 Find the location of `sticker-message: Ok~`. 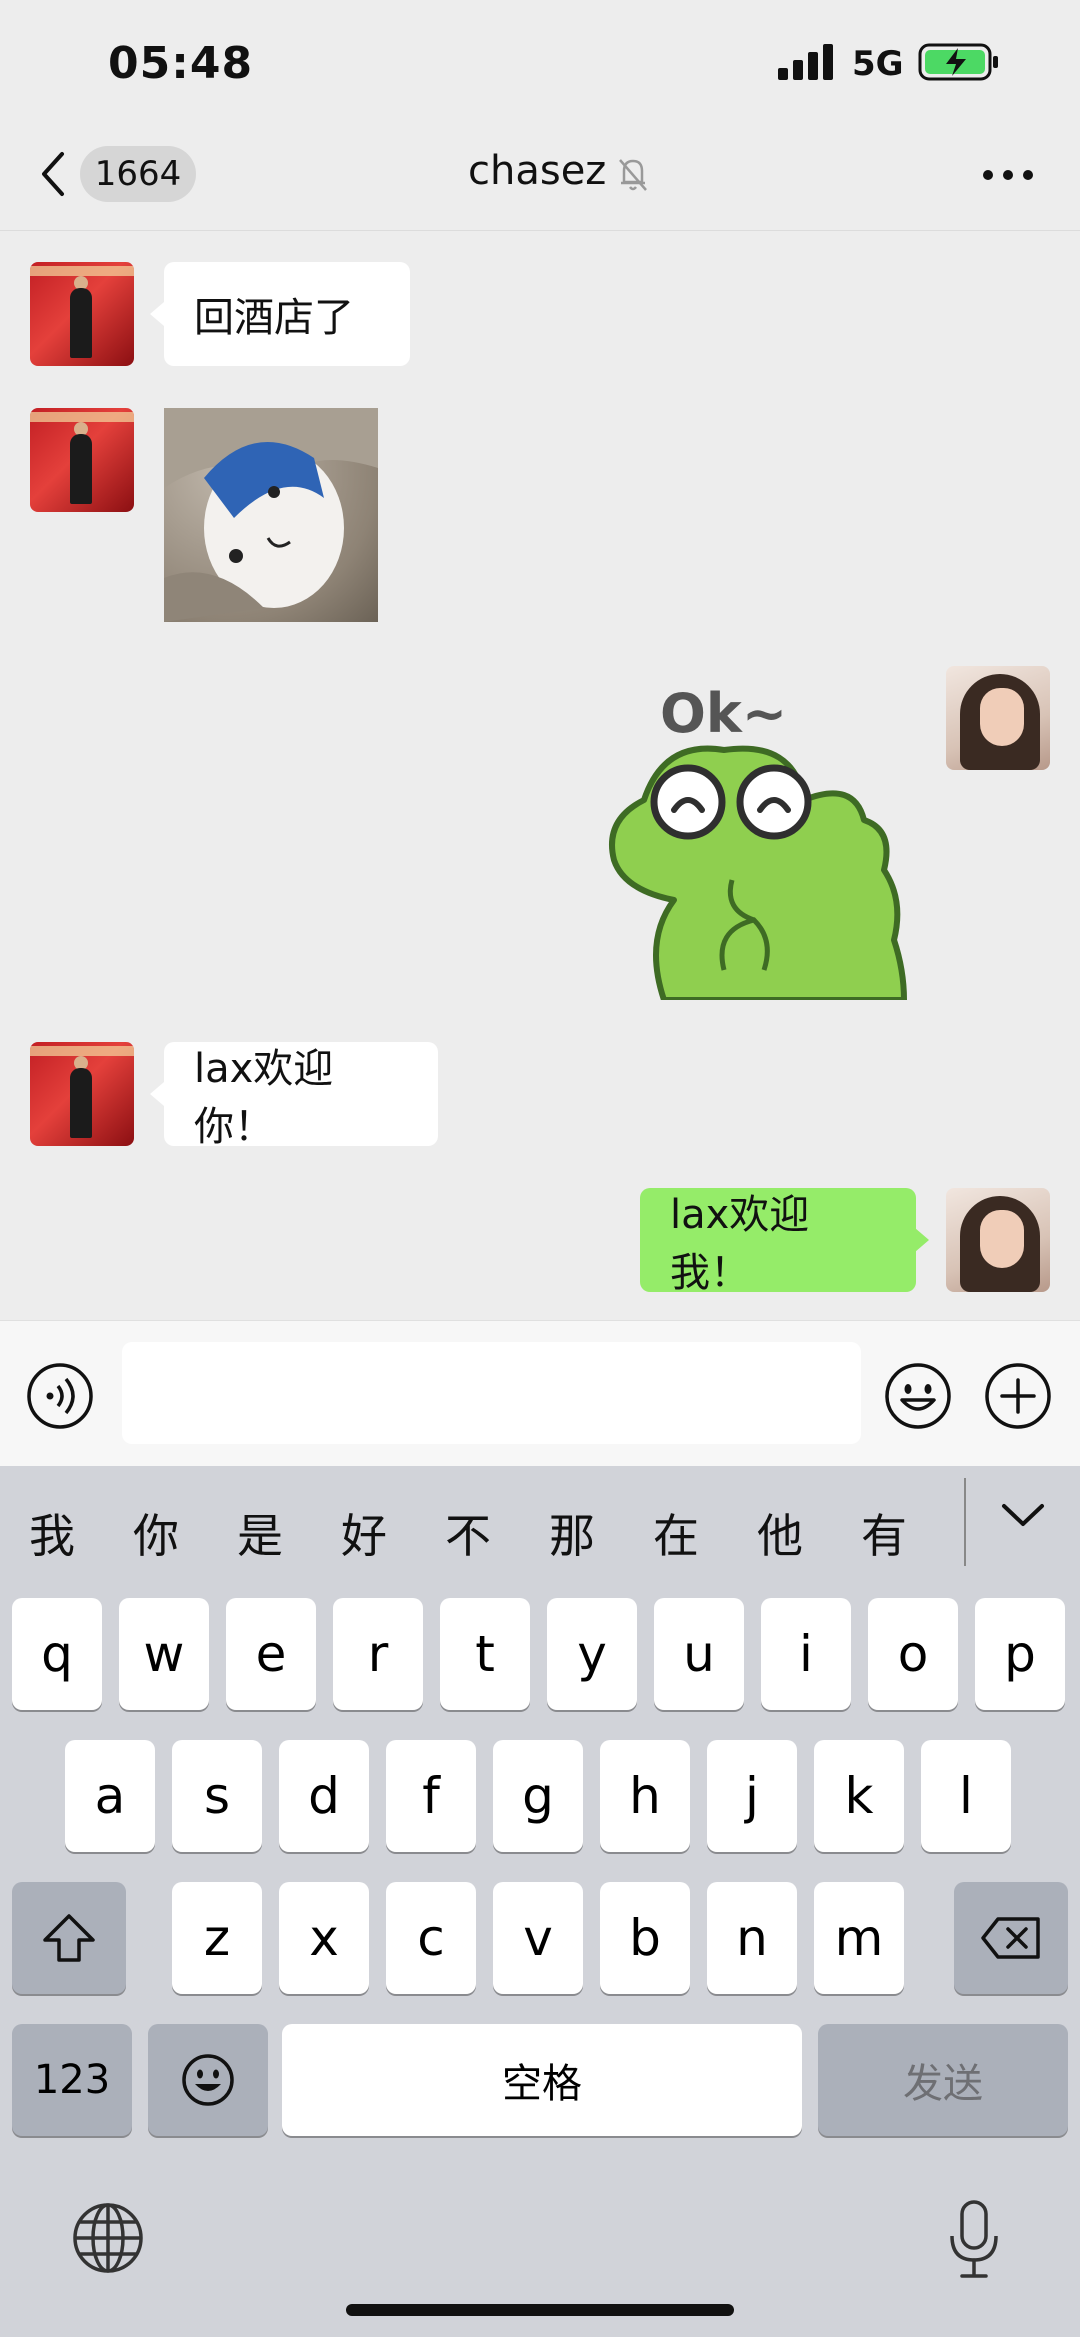

sticker-message: Ok~ is located at coordinates (759, 836).